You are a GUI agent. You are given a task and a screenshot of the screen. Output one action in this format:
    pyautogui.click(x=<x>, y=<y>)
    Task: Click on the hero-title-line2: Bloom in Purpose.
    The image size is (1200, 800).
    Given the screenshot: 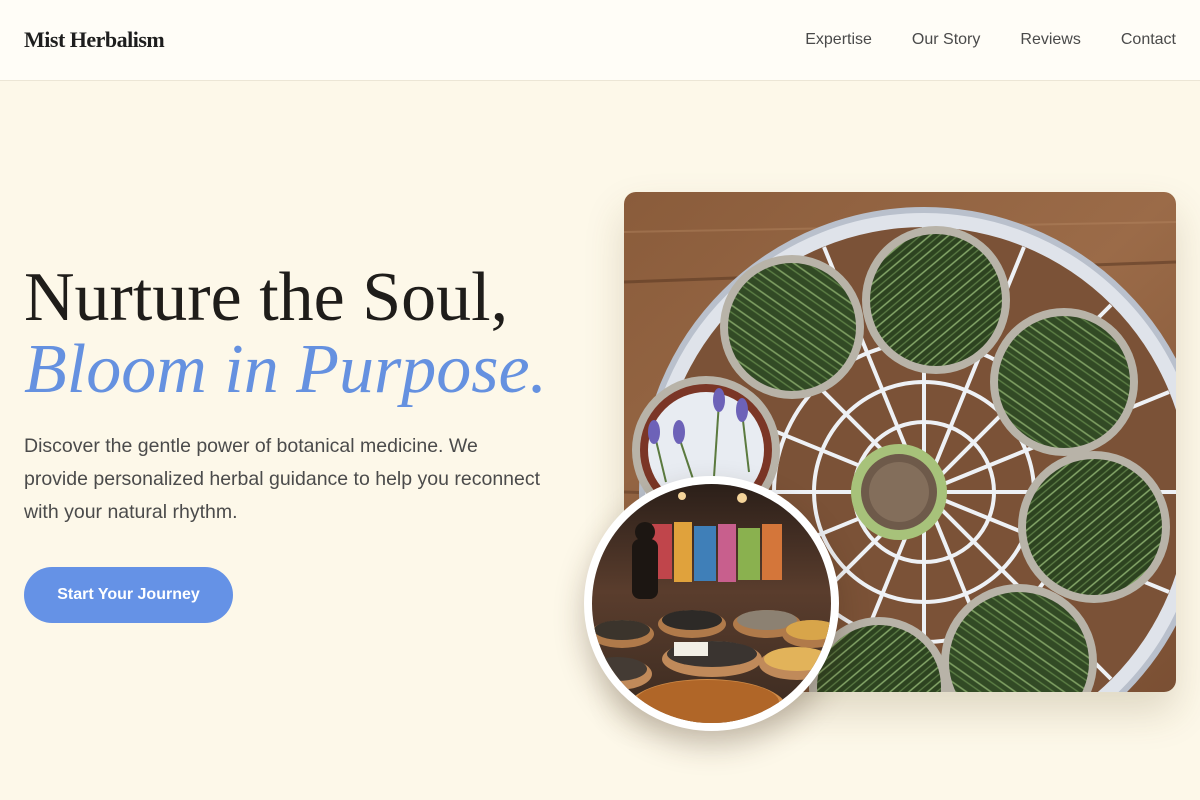 What is the action you would take?
    pyautogui.click(x=286, y=369)
    